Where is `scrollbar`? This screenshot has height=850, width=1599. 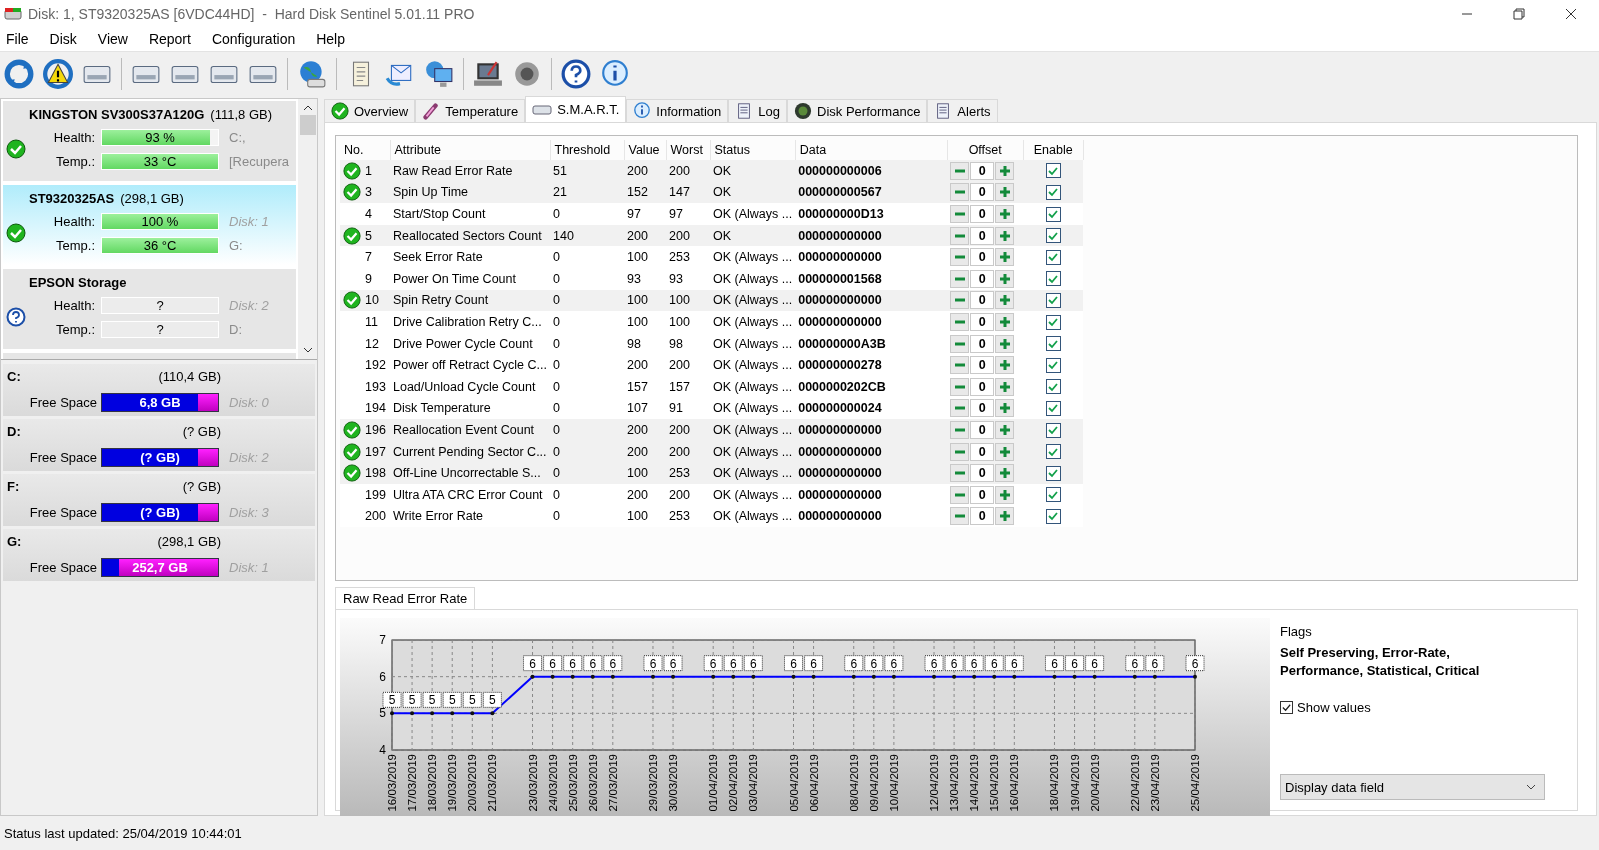 scrollbar is located at coordinates (307, 229).